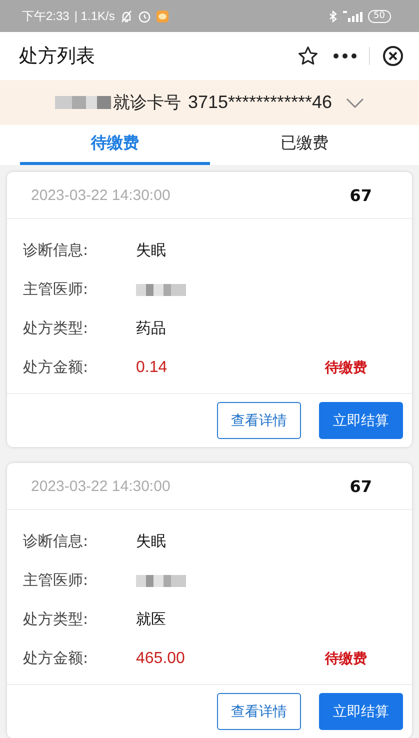 This screenshot has height=738, width=419. I want to click on tab: 已缴费, so click(304, 145).